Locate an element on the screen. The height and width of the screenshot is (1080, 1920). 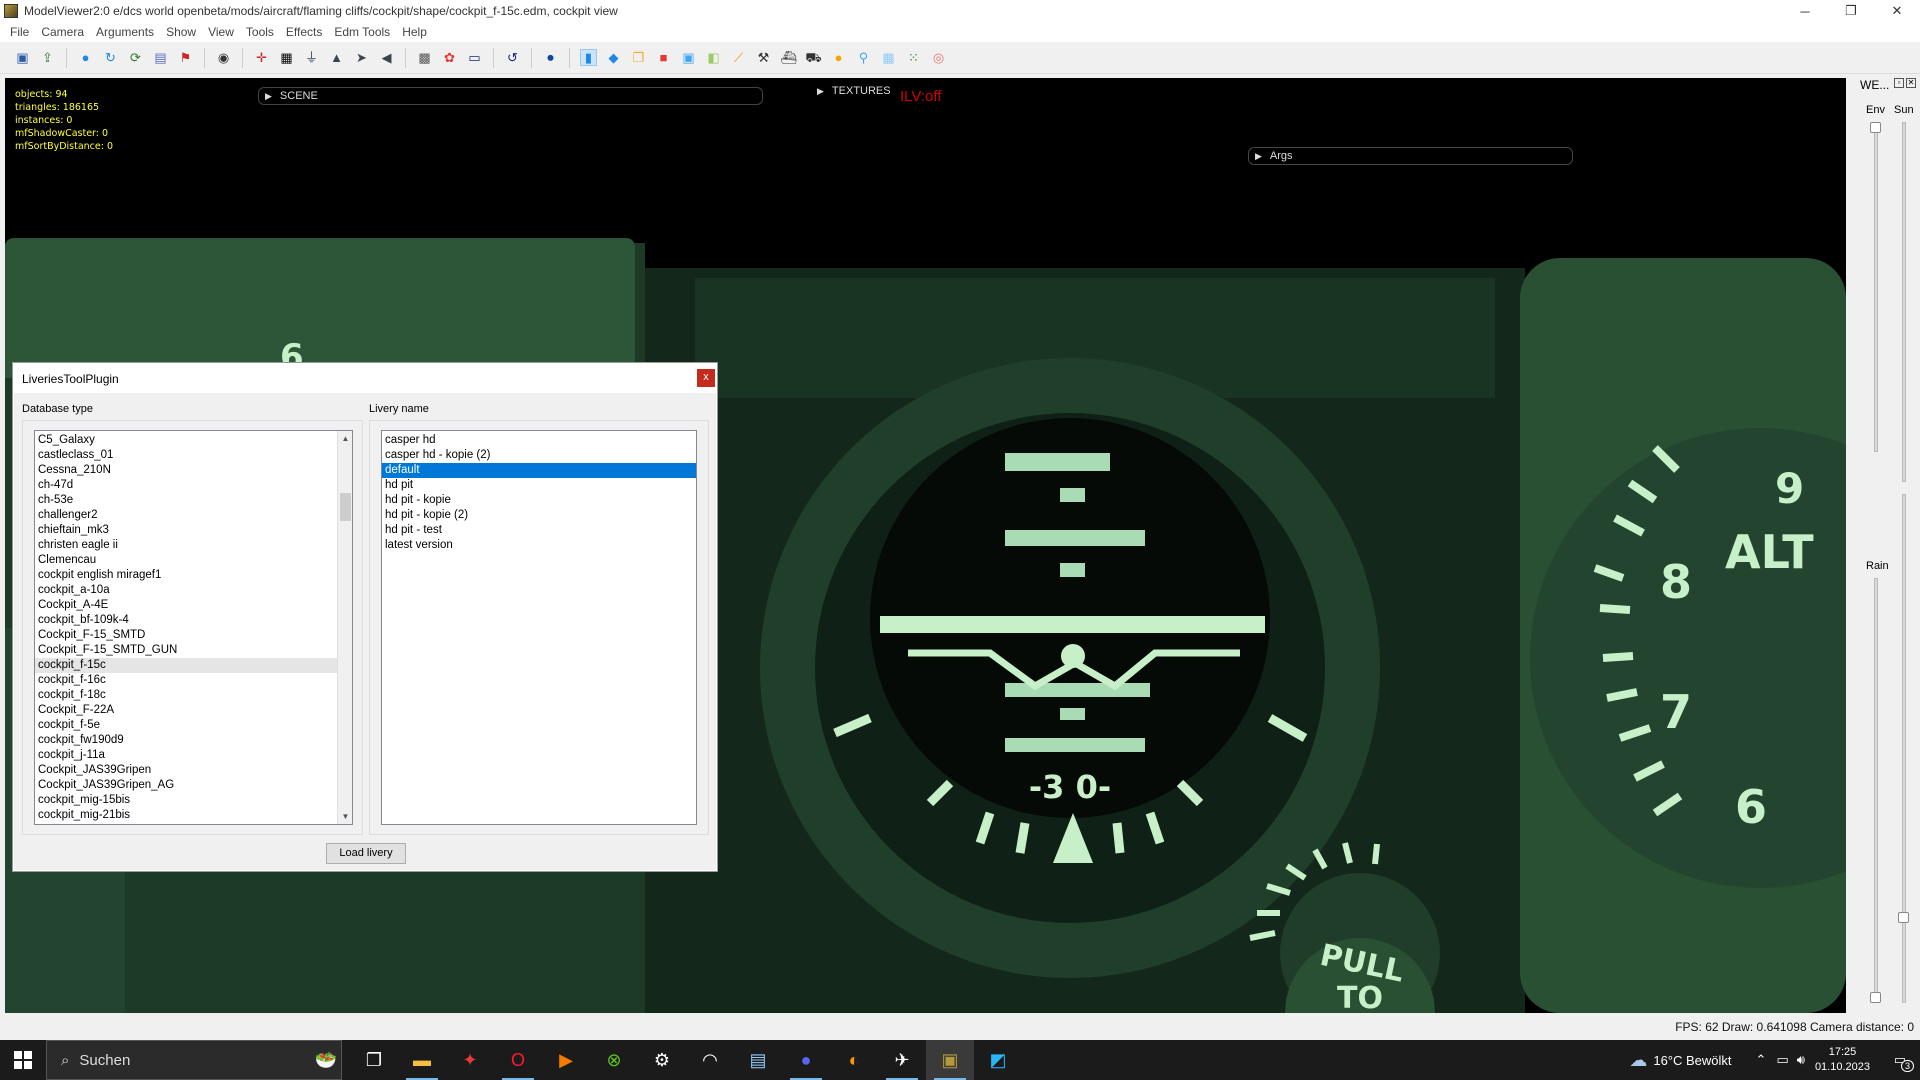
database-list-scrollbar: ▲ ▼ is located at coordinates (344, 627).